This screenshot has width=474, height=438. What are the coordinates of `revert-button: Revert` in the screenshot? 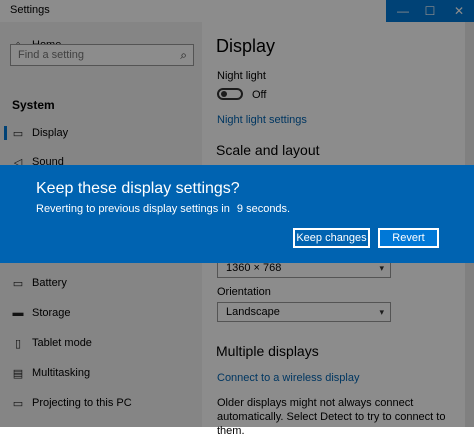 It's located at (408, 238).